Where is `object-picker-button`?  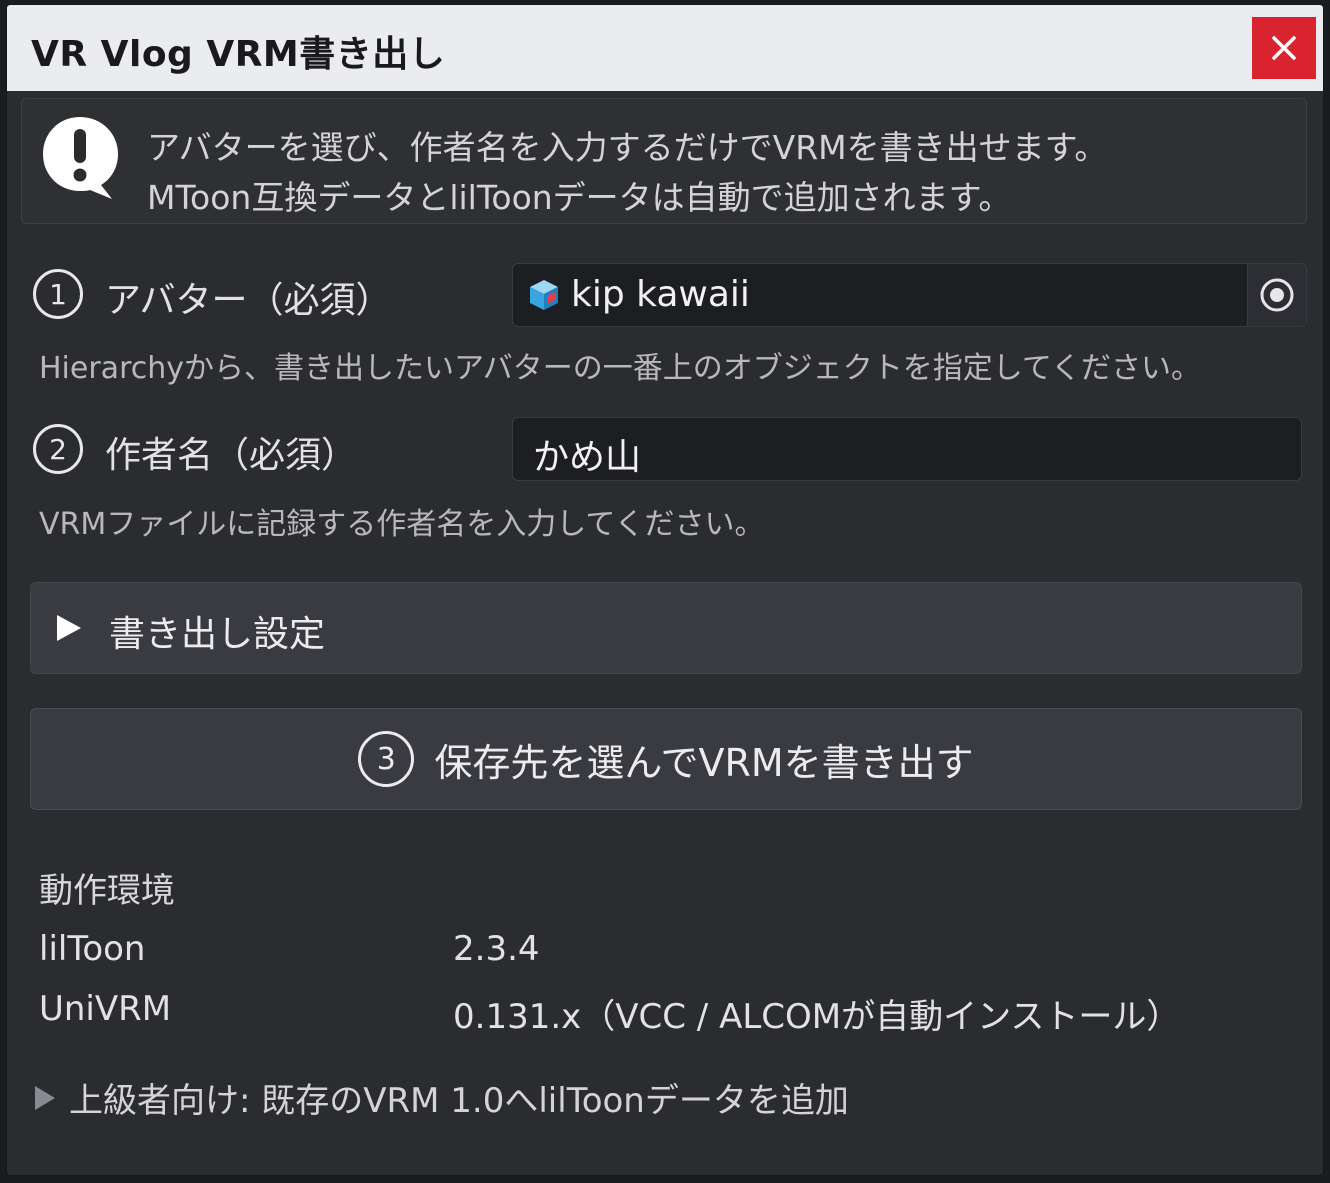
object-picker-button is located at coordinates (1276, 295).